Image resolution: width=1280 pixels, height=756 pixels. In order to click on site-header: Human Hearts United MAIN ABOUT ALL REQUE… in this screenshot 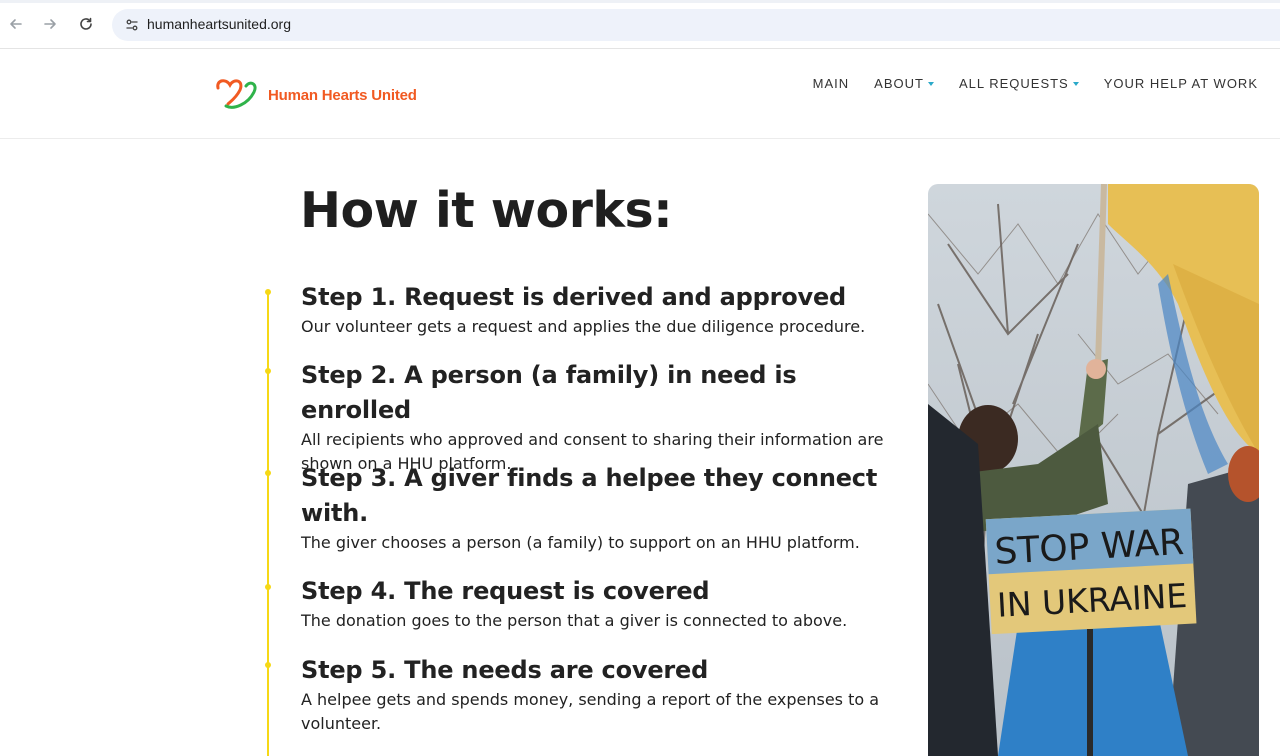, I will do `click(640, 94)`.